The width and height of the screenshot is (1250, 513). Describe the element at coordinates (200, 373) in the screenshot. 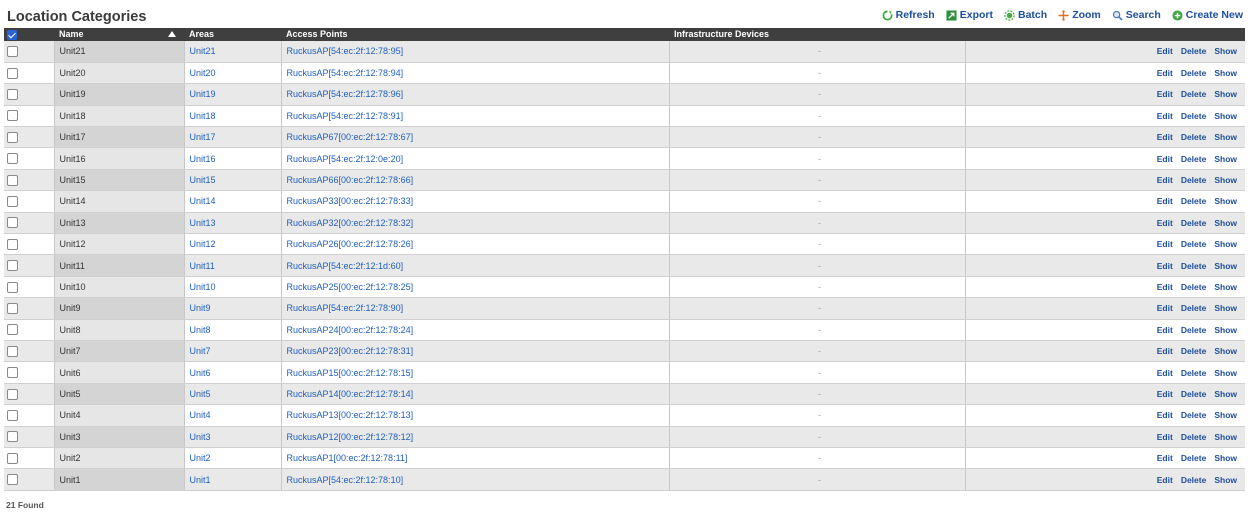

I see `area-link: Unit6` at that location.